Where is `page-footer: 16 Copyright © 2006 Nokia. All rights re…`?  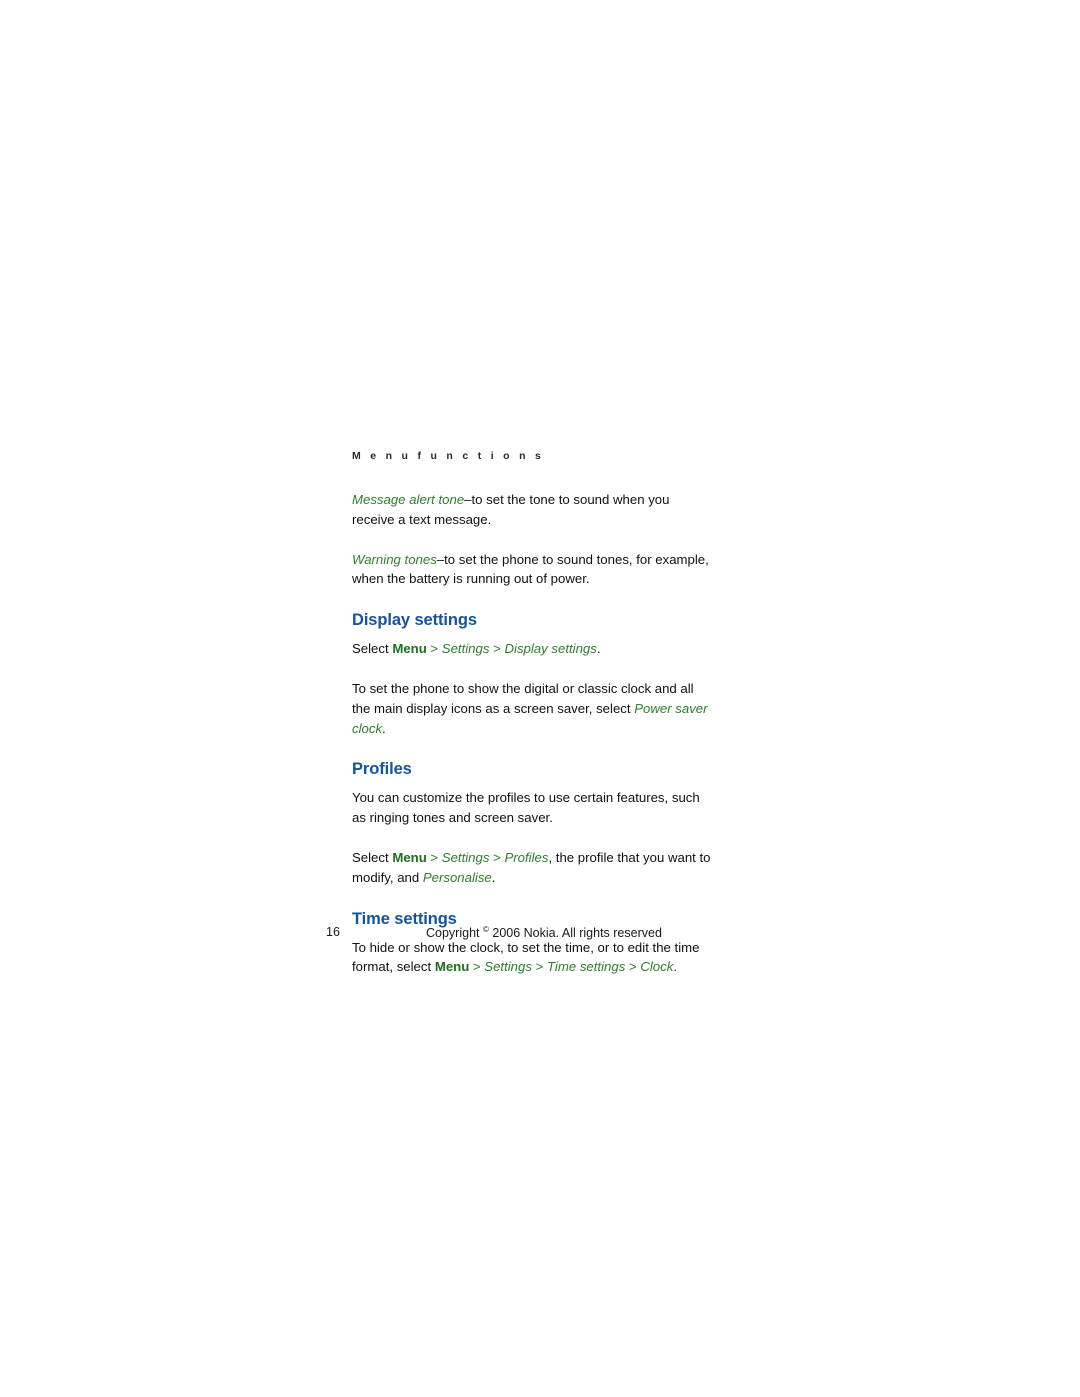
page-footer: 16 Copyright © 2006 Nokia. All rights re… is located at coordinates (540, 935).